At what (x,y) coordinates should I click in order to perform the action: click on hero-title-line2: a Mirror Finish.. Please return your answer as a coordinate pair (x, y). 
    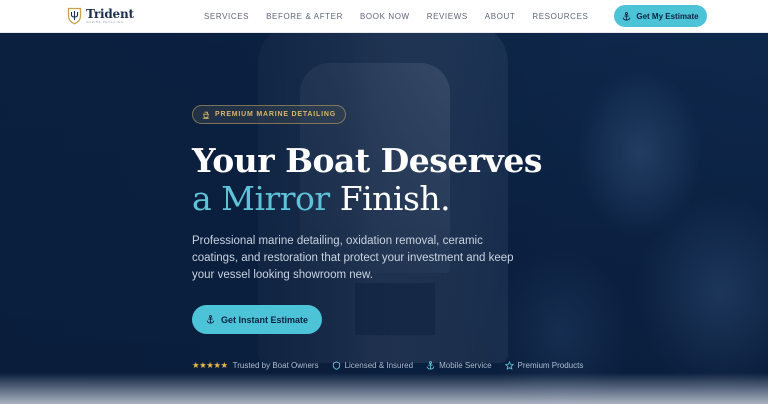
    Looking at the image, I should click on (321, 198).